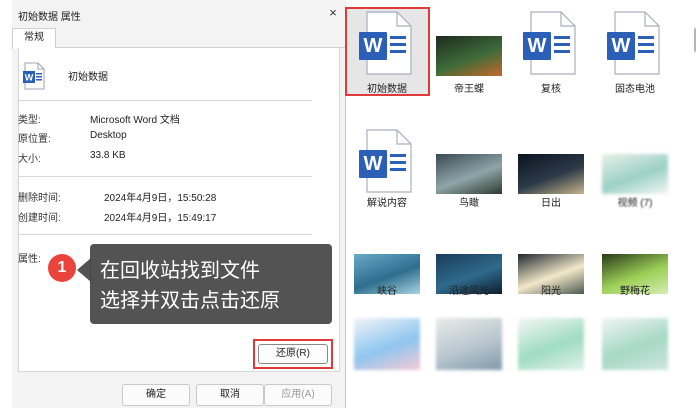 The width and height of the screenshot is (700, 408). Describe the element at coordinates (469, 291) in the screenshot. I see `file-label: 沿途风光` at that location.